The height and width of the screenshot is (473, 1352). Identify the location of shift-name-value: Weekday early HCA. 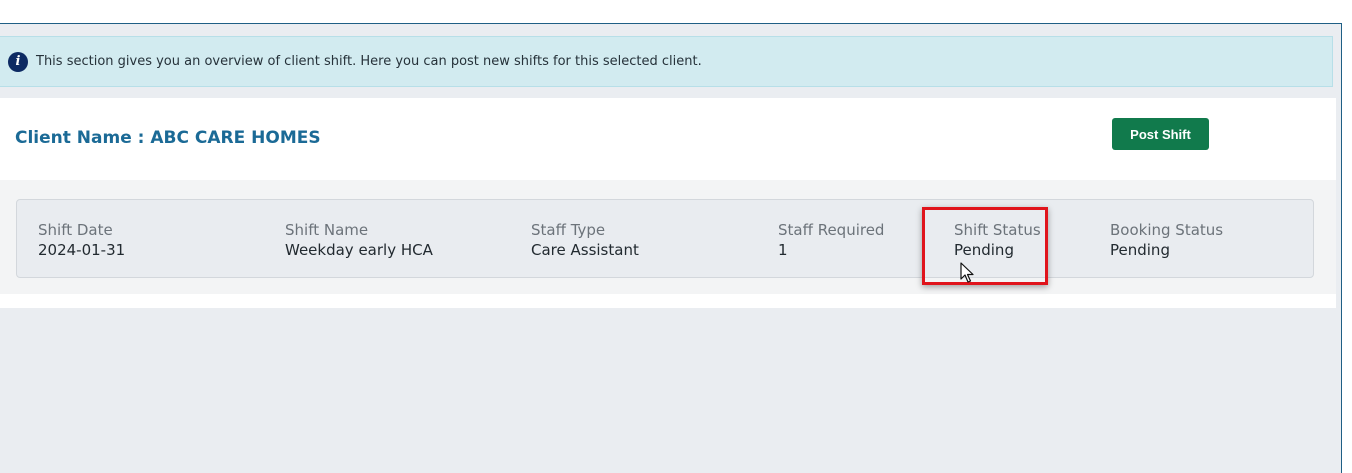
(359, 250).